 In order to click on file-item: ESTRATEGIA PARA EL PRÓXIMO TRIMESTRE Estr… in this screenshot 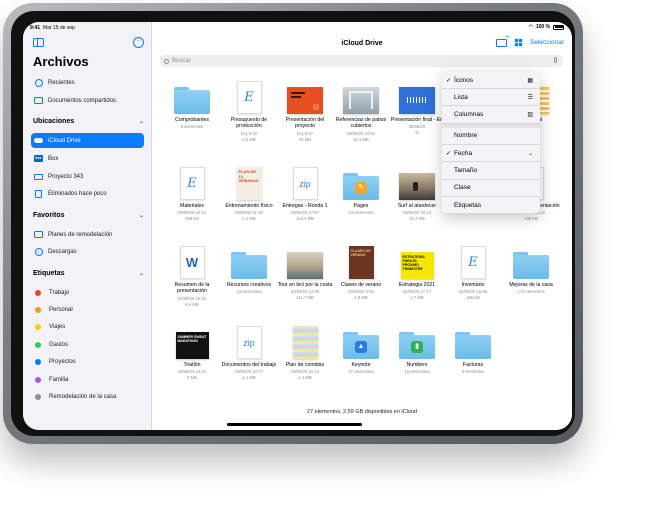, I will do `click(417, 271)`.